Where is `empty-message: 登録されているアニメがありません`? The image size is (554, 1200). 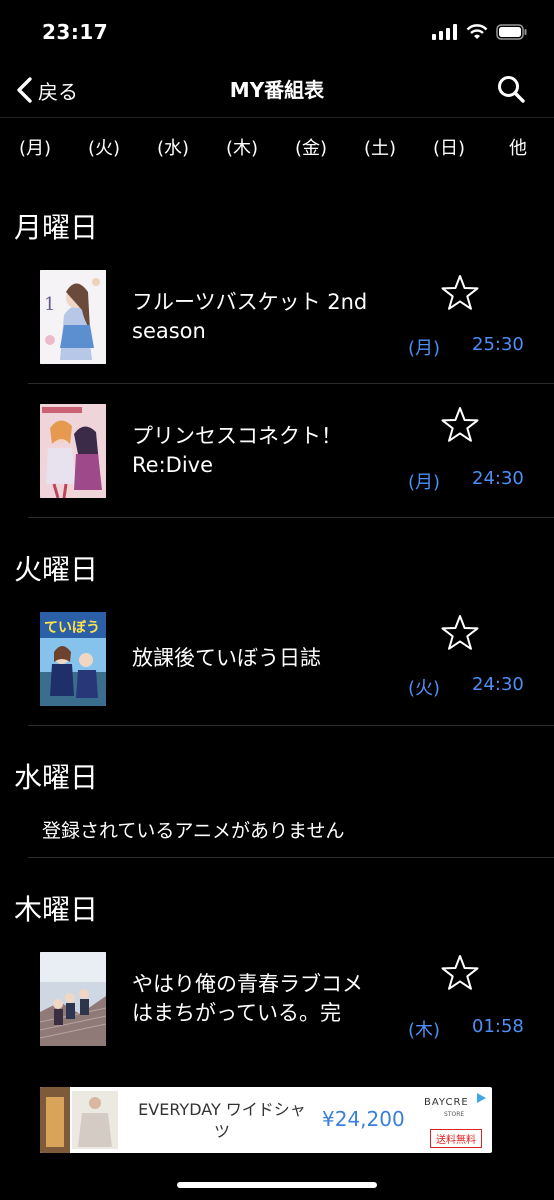 empty-message: 登録されているアニメがありません is located at coordinates (193, 831).